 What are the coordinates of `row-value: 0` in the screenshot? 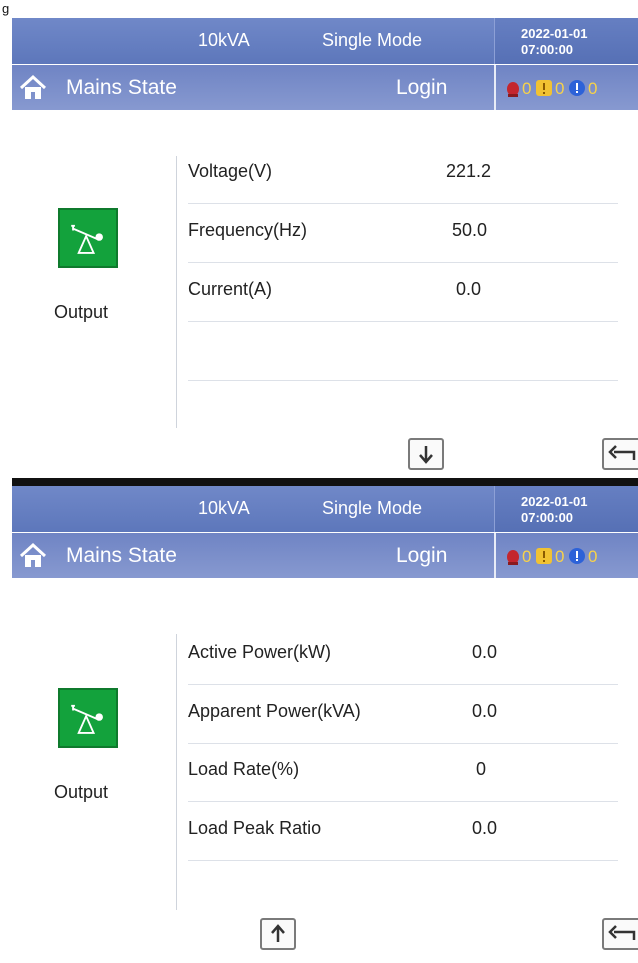 It's located at (481, 769).